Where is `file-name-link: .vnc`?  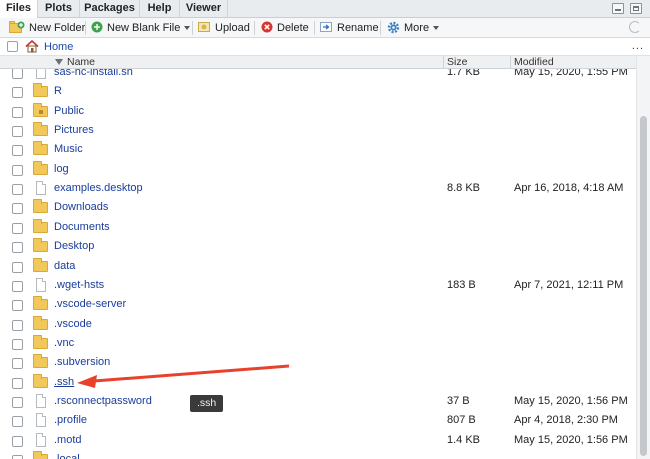
file-name-link: .vnc is located at coordinates (64, 343).